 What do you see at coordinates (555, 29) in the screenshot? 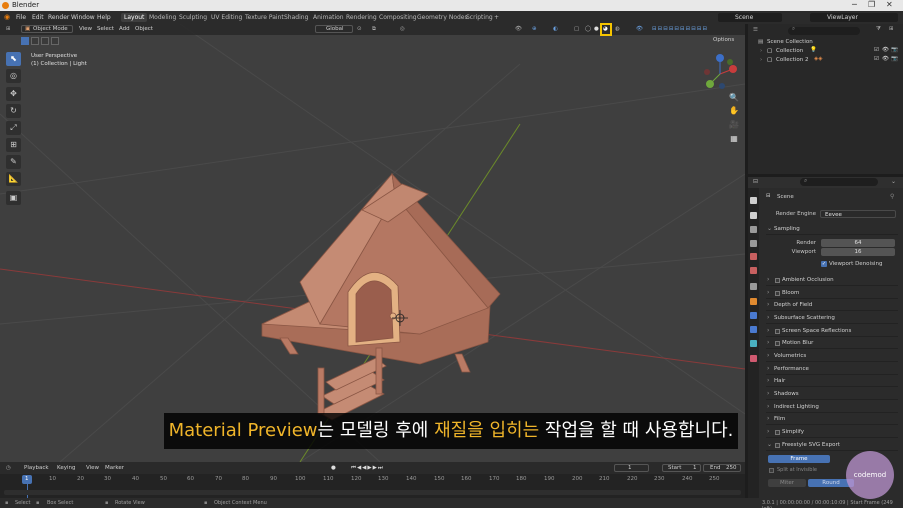
I see `overlay-toggle-icon: ◐` at bounding box center [555, 29].